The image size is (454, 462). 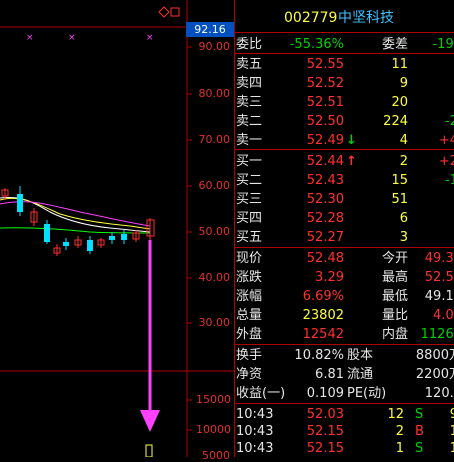 What do you see at coordinates (249, 140) in the screenshot?
I see `ask-level-label: 卖一` at bounding box center [249, 140].